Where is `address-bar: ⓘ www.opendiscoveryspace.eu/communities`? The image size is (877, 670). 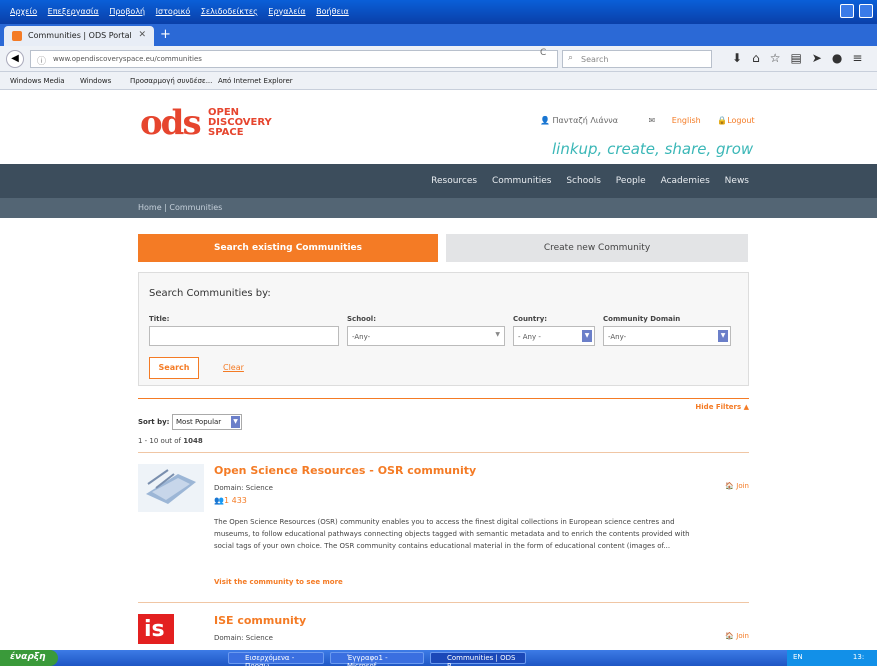
address-bar: ⓘ www.opendiscoveryspace.eu/communities is located at coordinates (294, 59).